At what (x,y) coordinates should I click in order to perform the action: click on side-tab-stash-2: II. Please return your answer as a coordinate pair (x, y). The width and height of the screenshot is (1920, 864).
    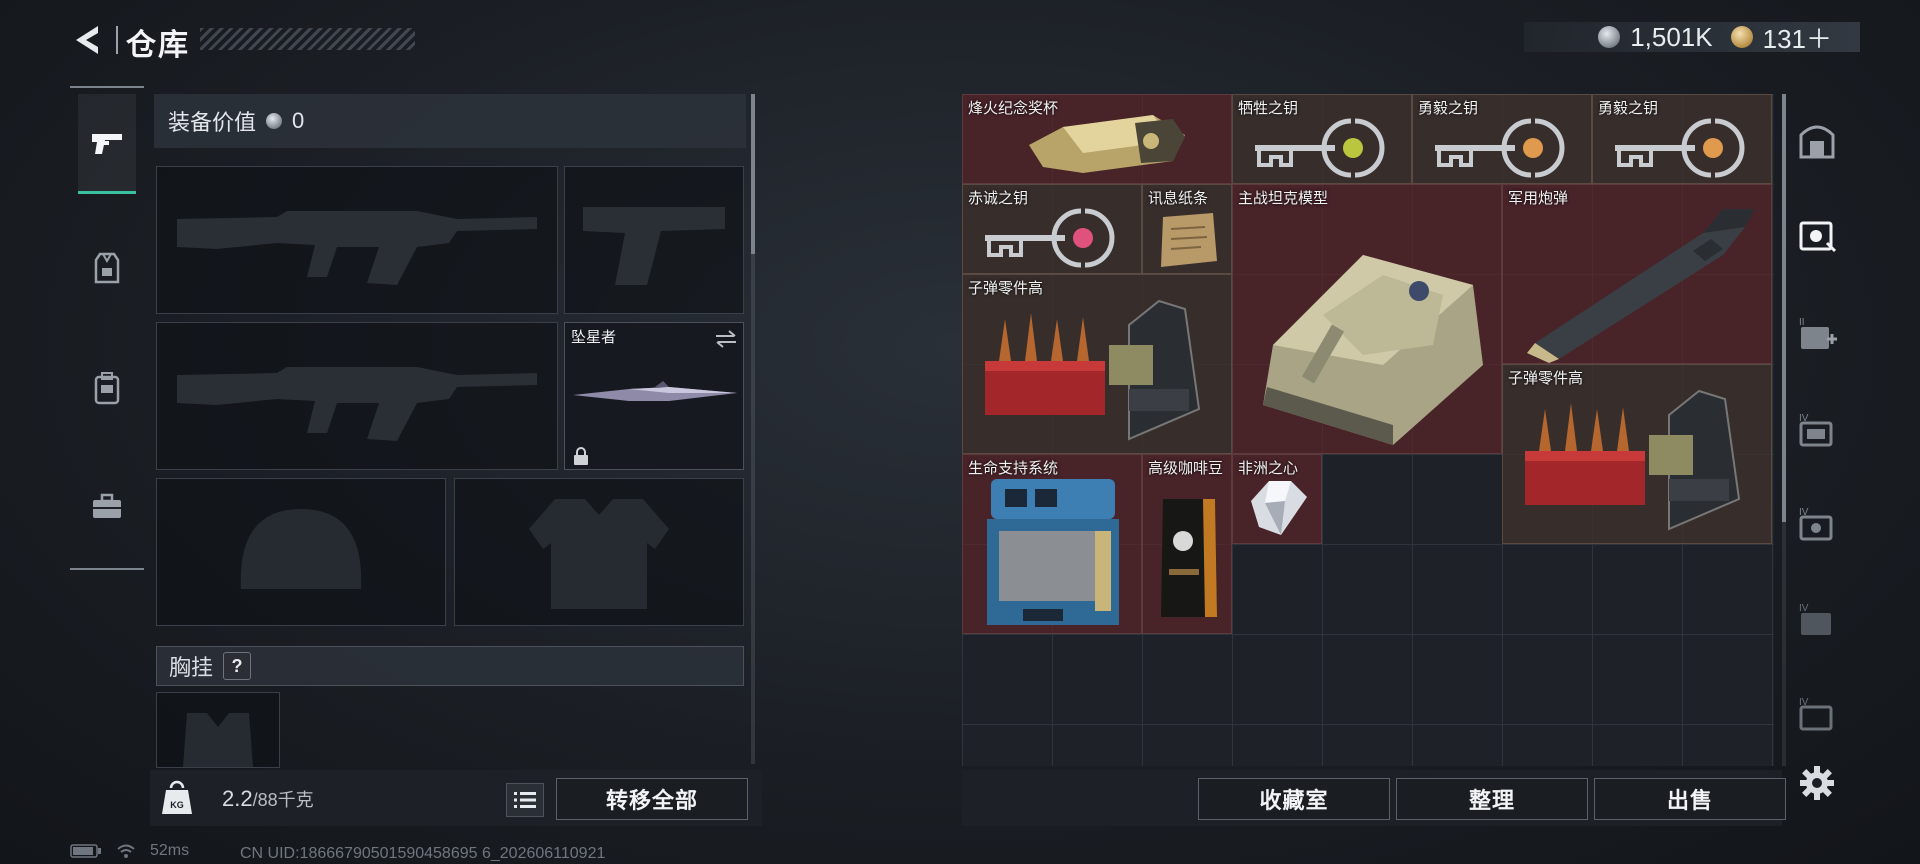
    Looking at the image, I should click on (1817, 333).